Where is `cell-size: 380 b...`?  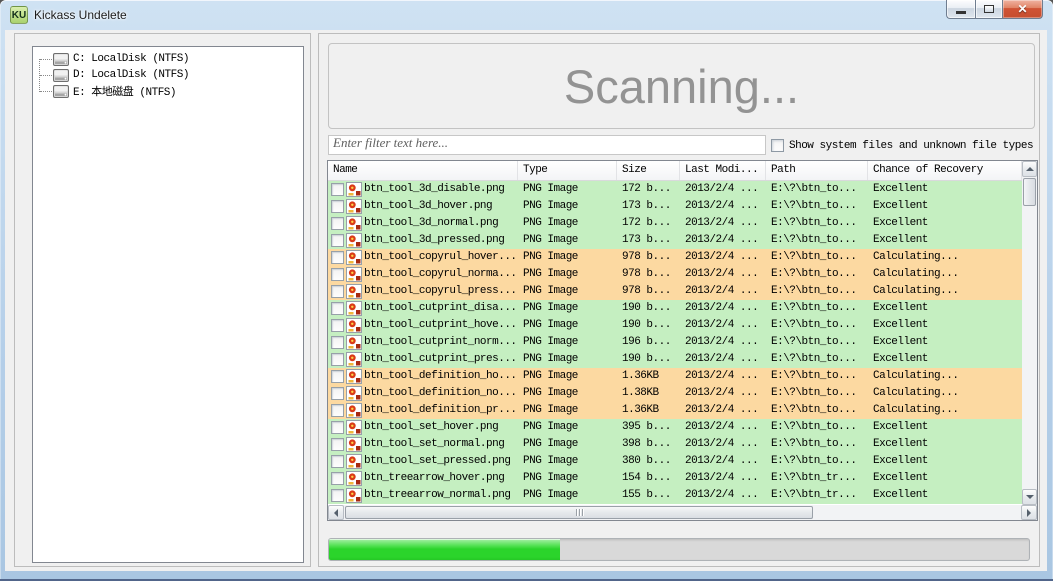
cell-size: 380 b... is located at coordinates (646, 461).